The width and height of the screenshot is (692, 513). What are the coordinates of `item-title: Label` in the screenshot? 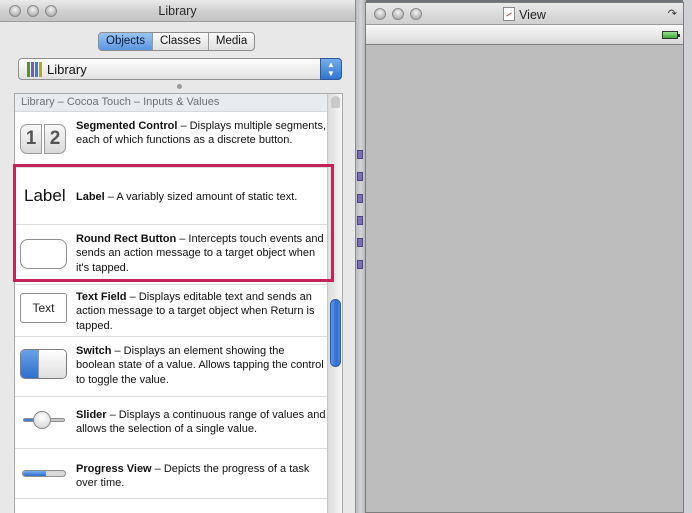 It's located at (90, 197).